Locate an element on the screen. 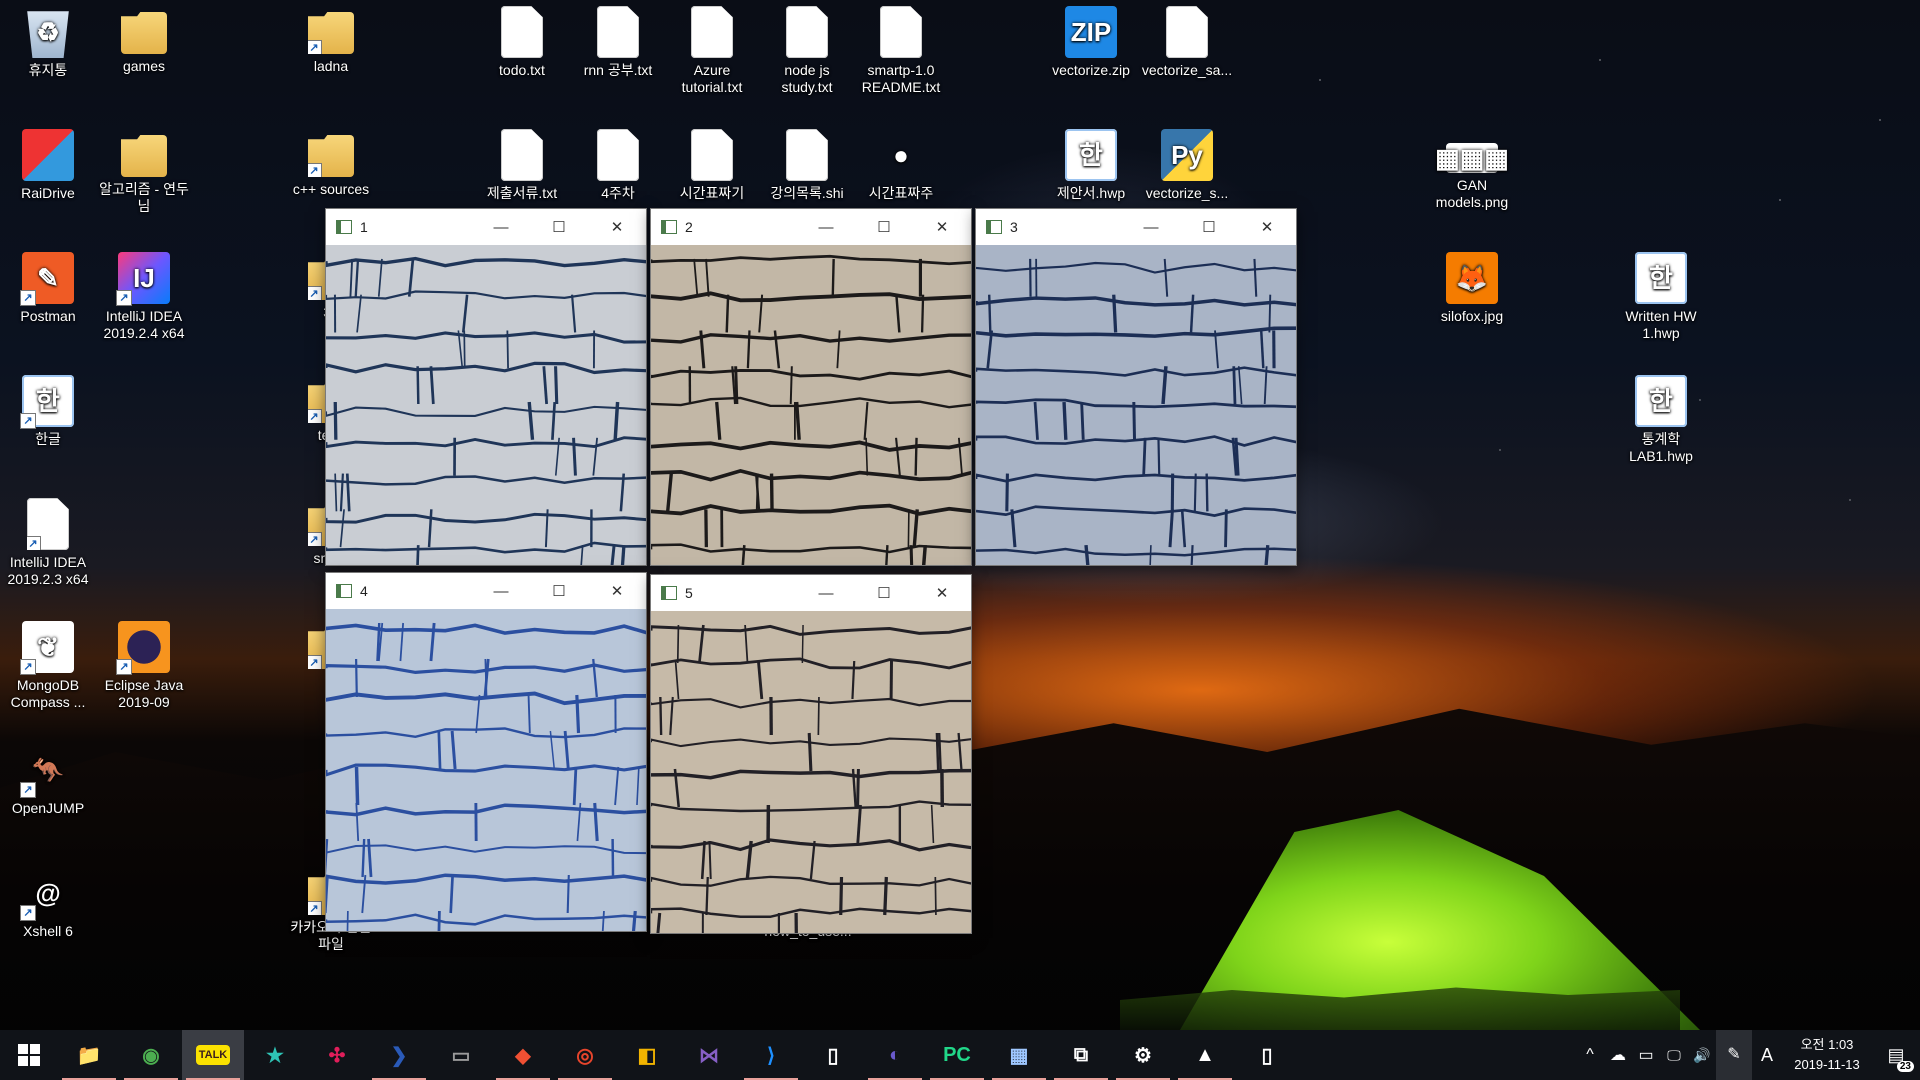  network-icon: 🖵 is located at coordinates (1674, 1055).